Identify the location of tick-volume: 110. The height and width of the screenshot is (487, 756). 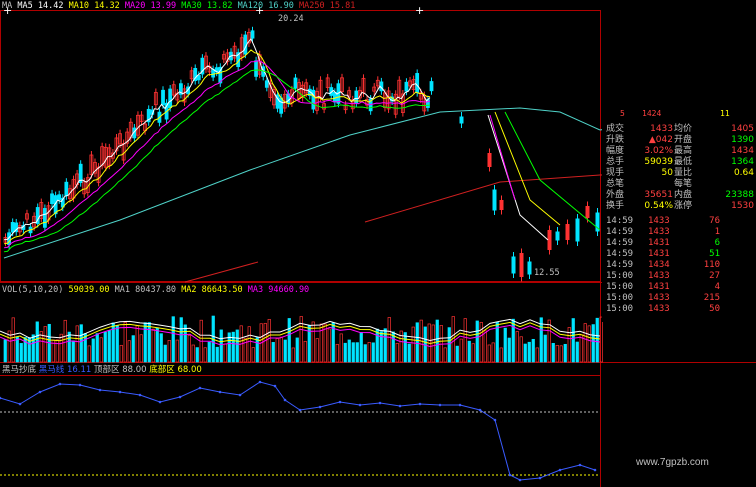
(711, 265).